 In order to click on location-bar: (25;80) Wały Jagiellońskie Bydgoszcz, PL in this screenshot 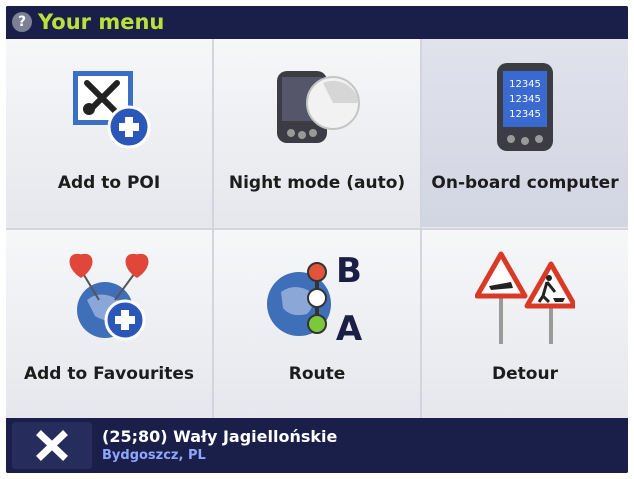, I will do `click(317, 445)`.